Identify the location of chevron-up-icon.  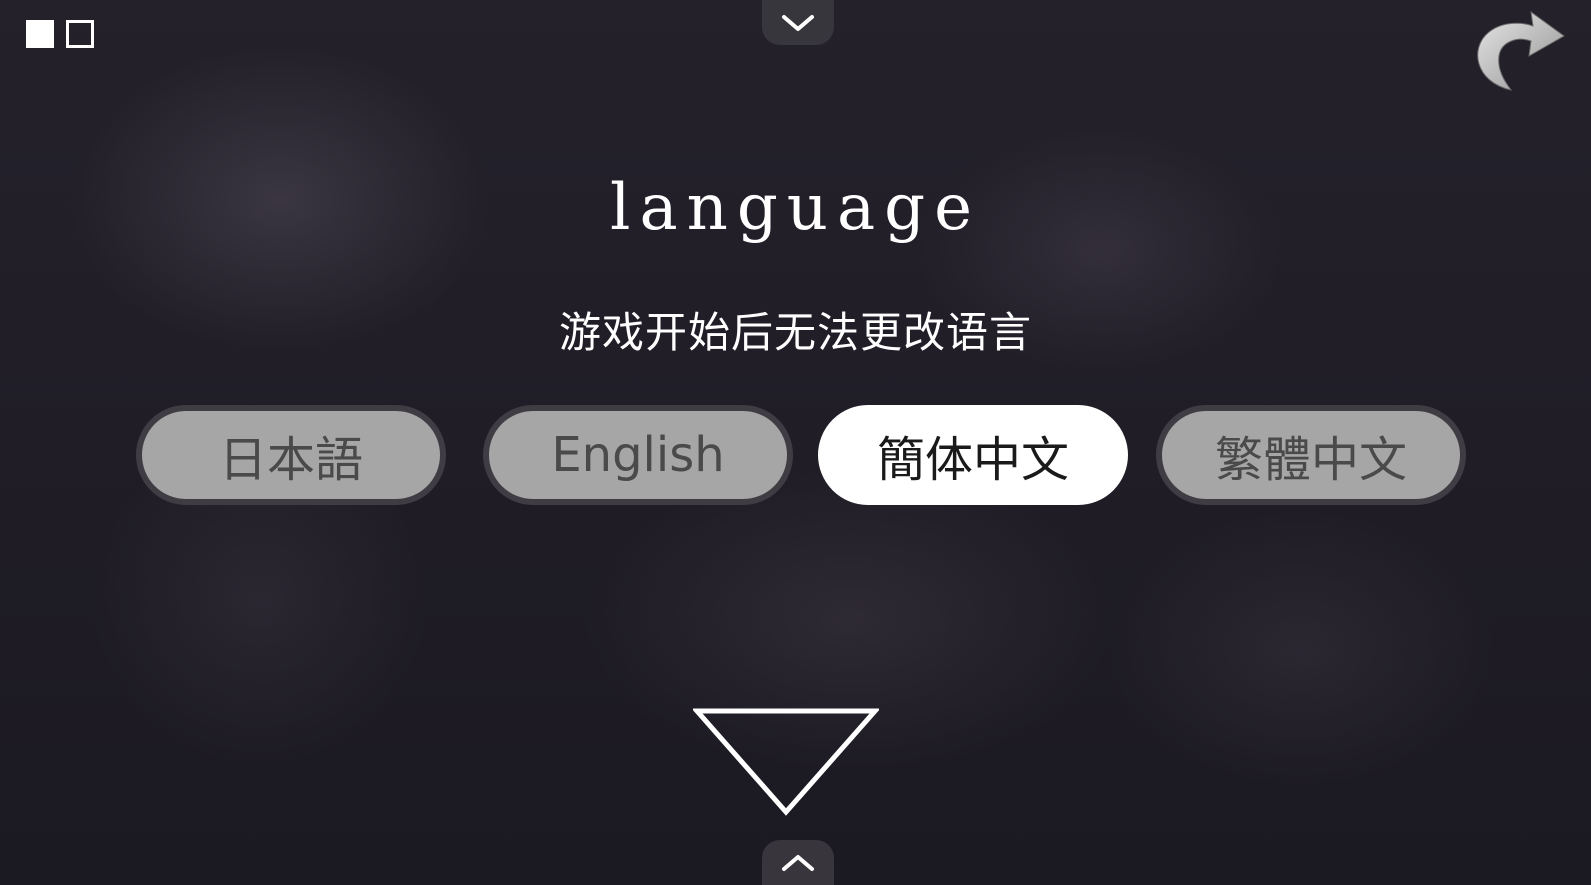
(798, 862).